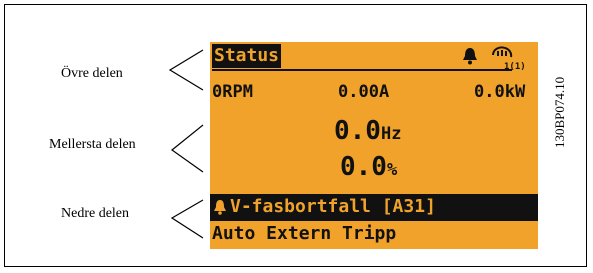 The height and width of the screenshot is (273, 593). Describe the element at coordinates (363, 167) in the screenshot. I see `percent-value: 0.0` at that location.